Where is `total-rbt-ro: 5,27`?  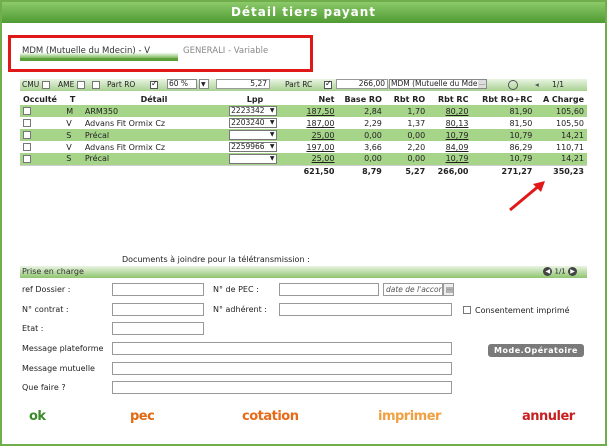
total-rbt-ro: 5,27 is located at coordinates (406, 170).